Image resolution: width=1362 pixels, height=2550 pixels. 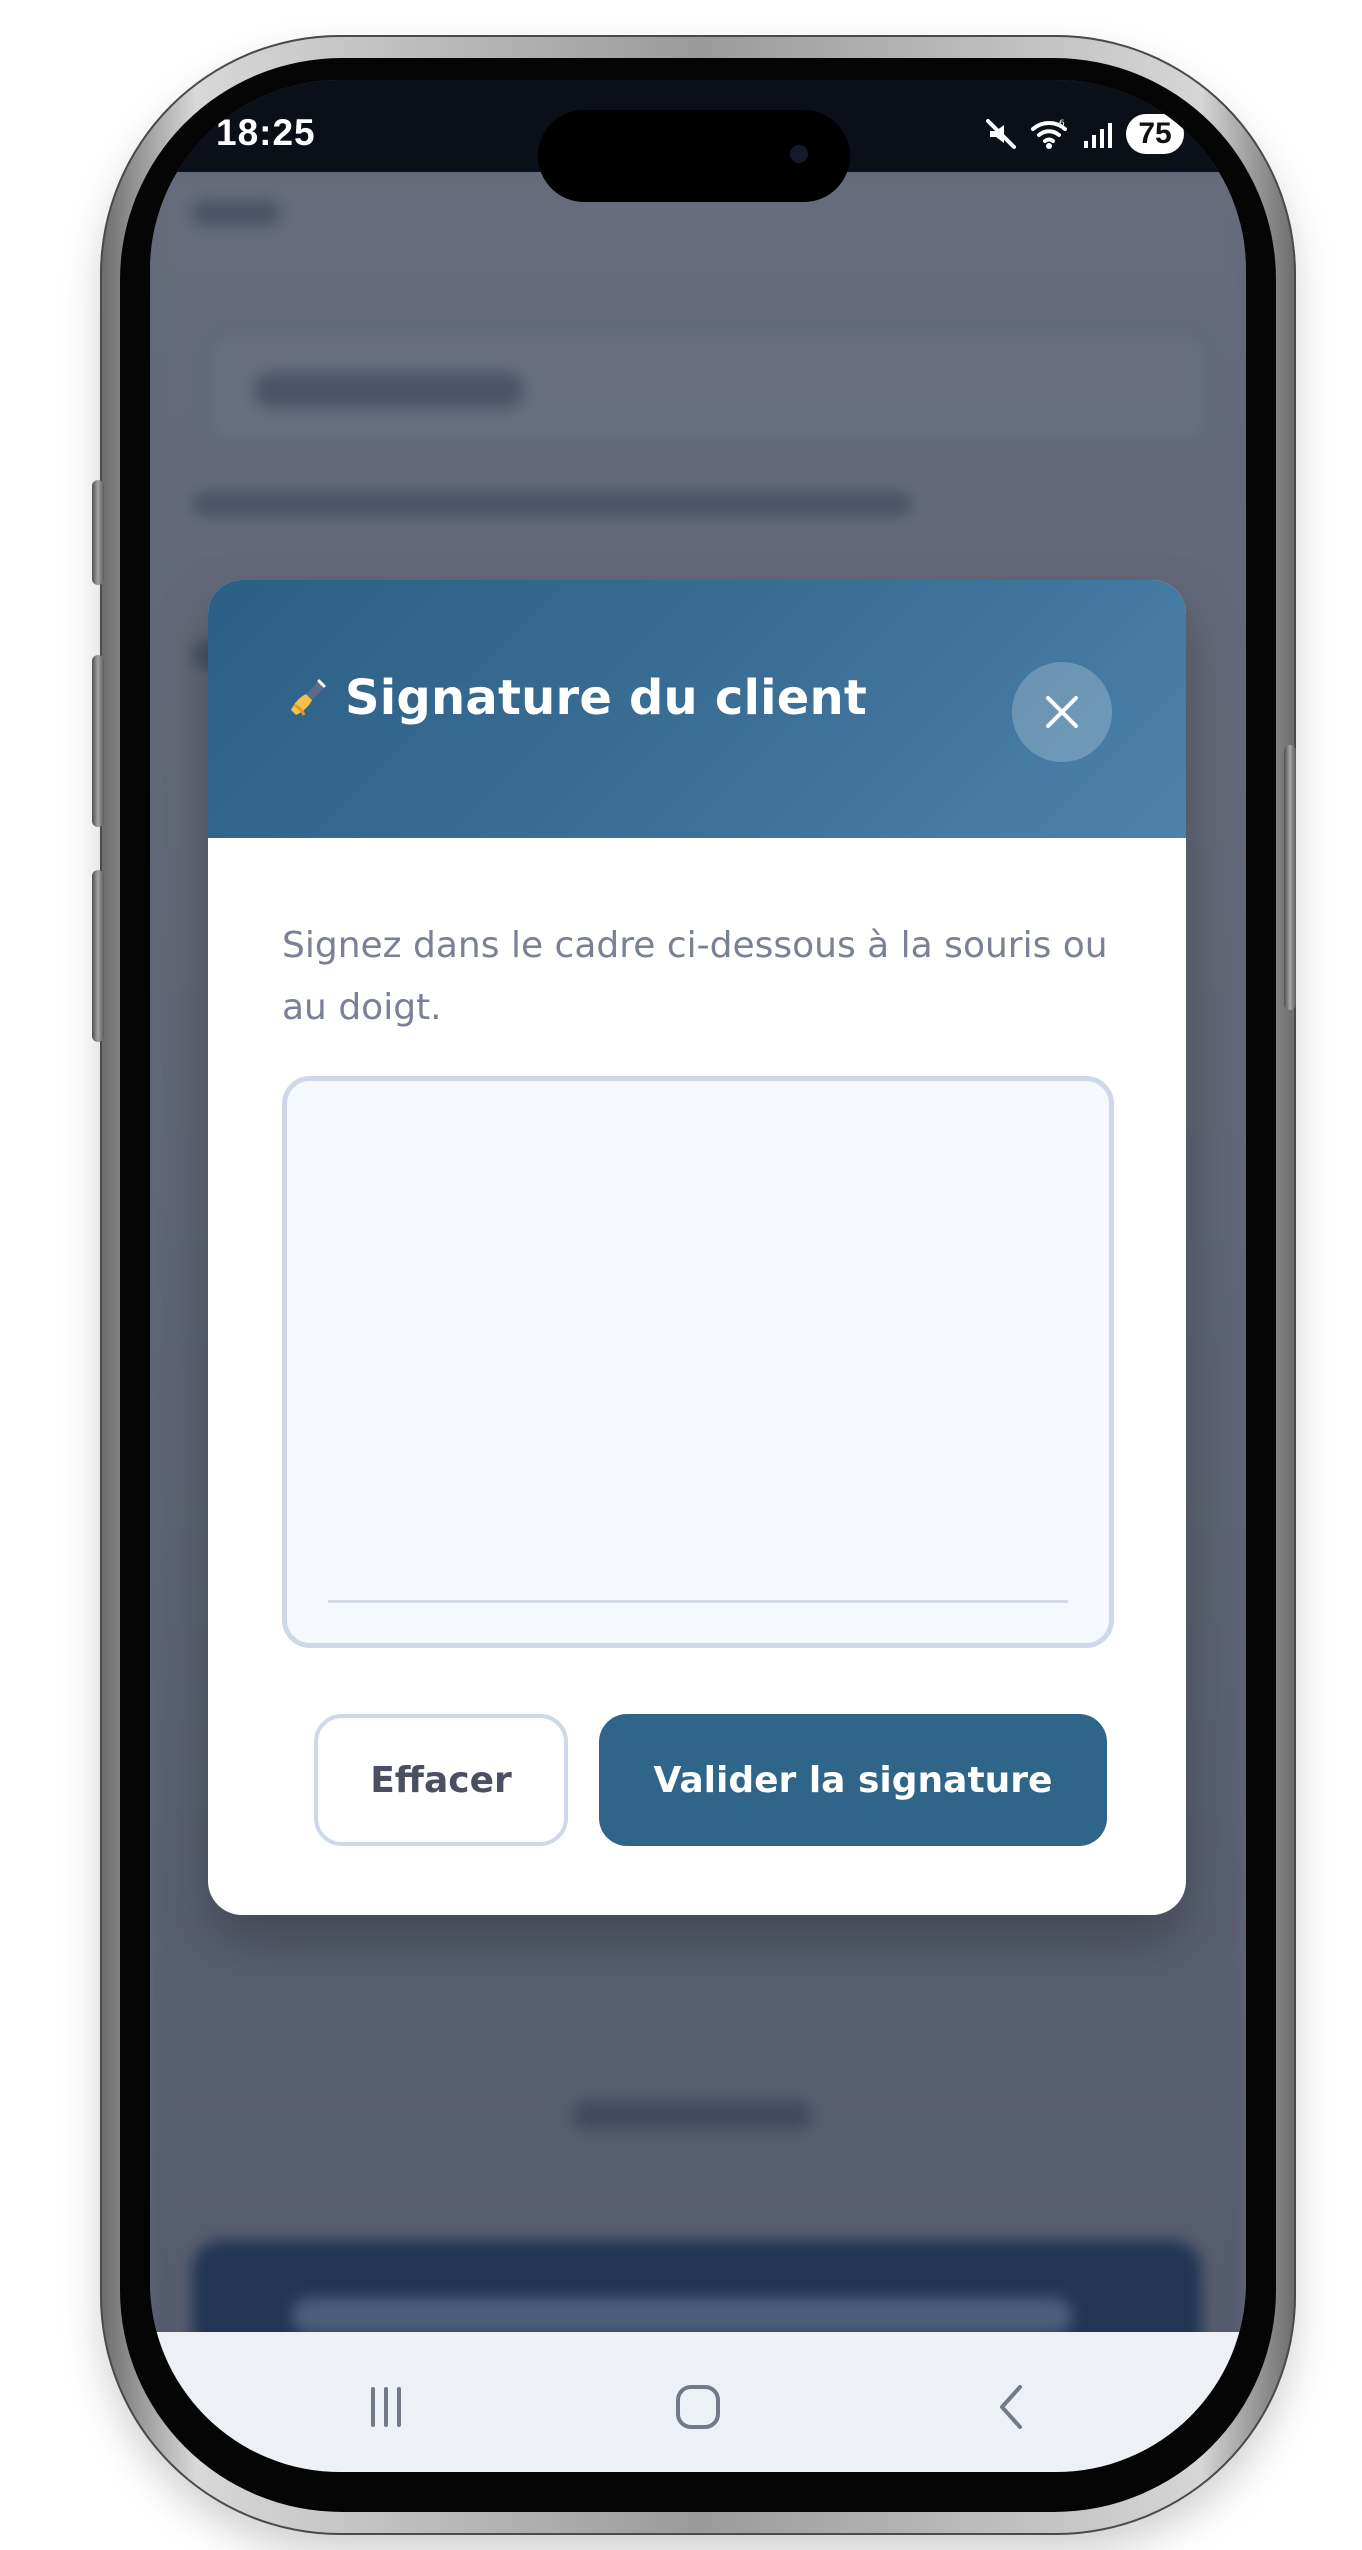 I want to click on modal-title-group: Signature du client, so click(x=575, y=698).